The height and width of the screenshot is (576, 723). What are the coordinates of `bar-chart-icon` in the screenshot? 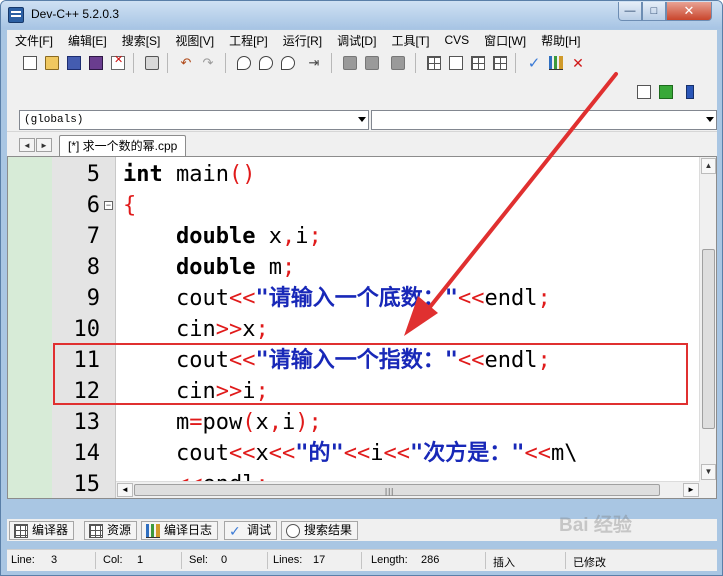 It's located at (556, 63).